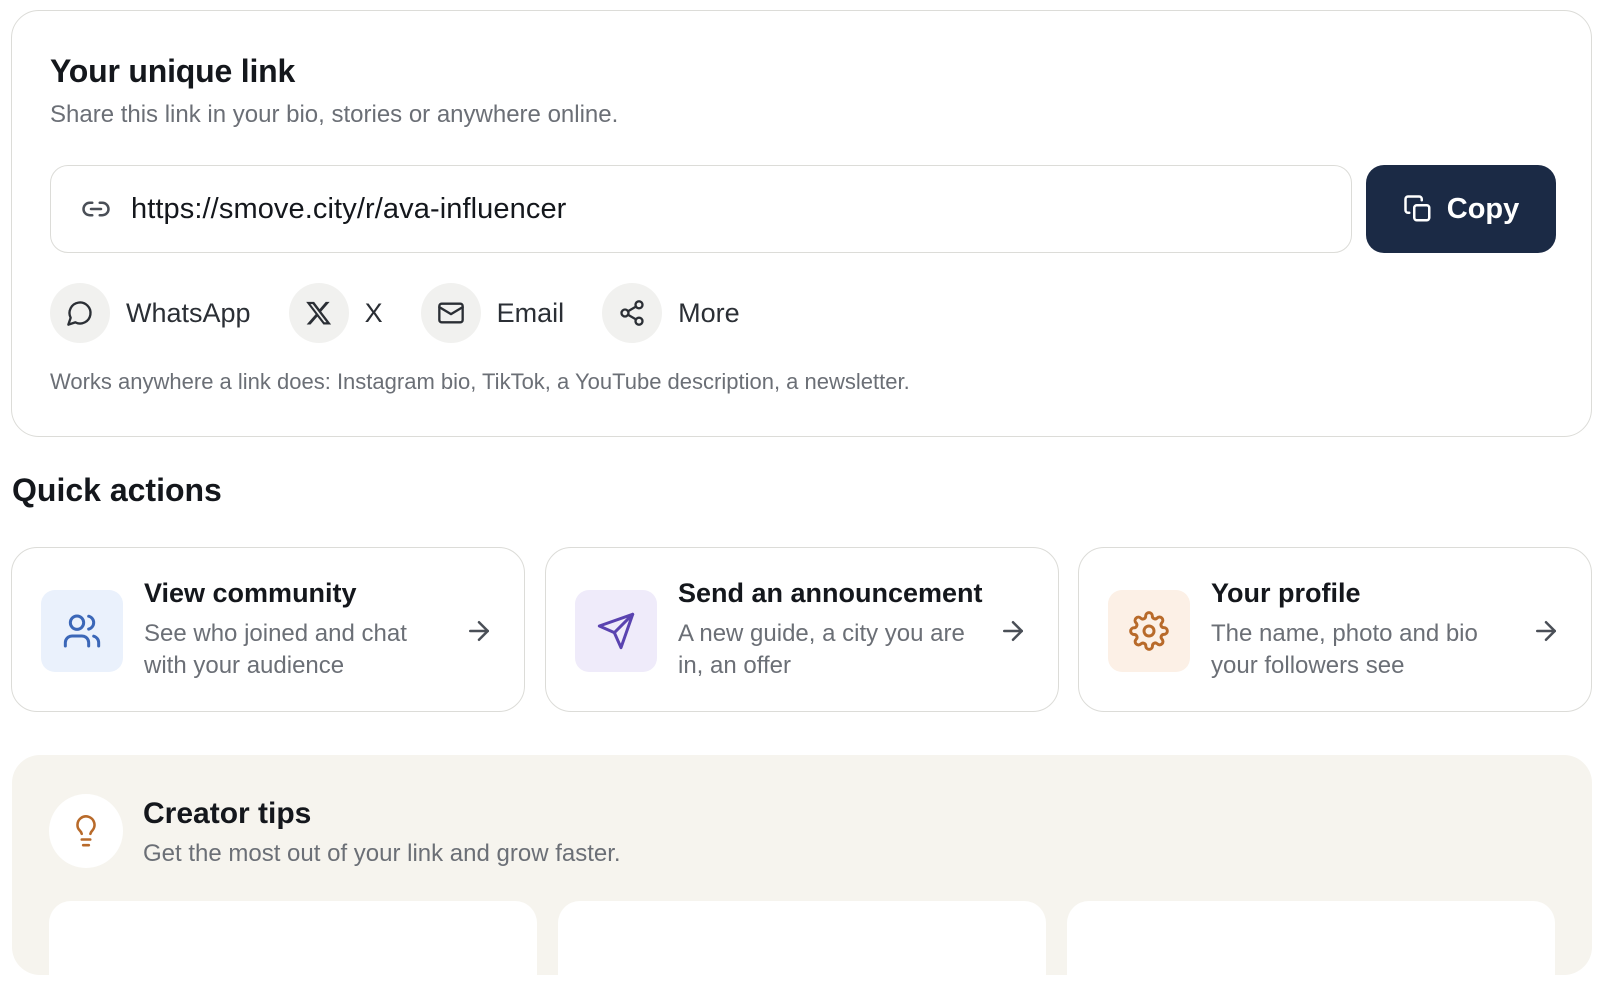 The image size is (1600, 1001). I want to click on share-more-label: More, so click(709, 312).